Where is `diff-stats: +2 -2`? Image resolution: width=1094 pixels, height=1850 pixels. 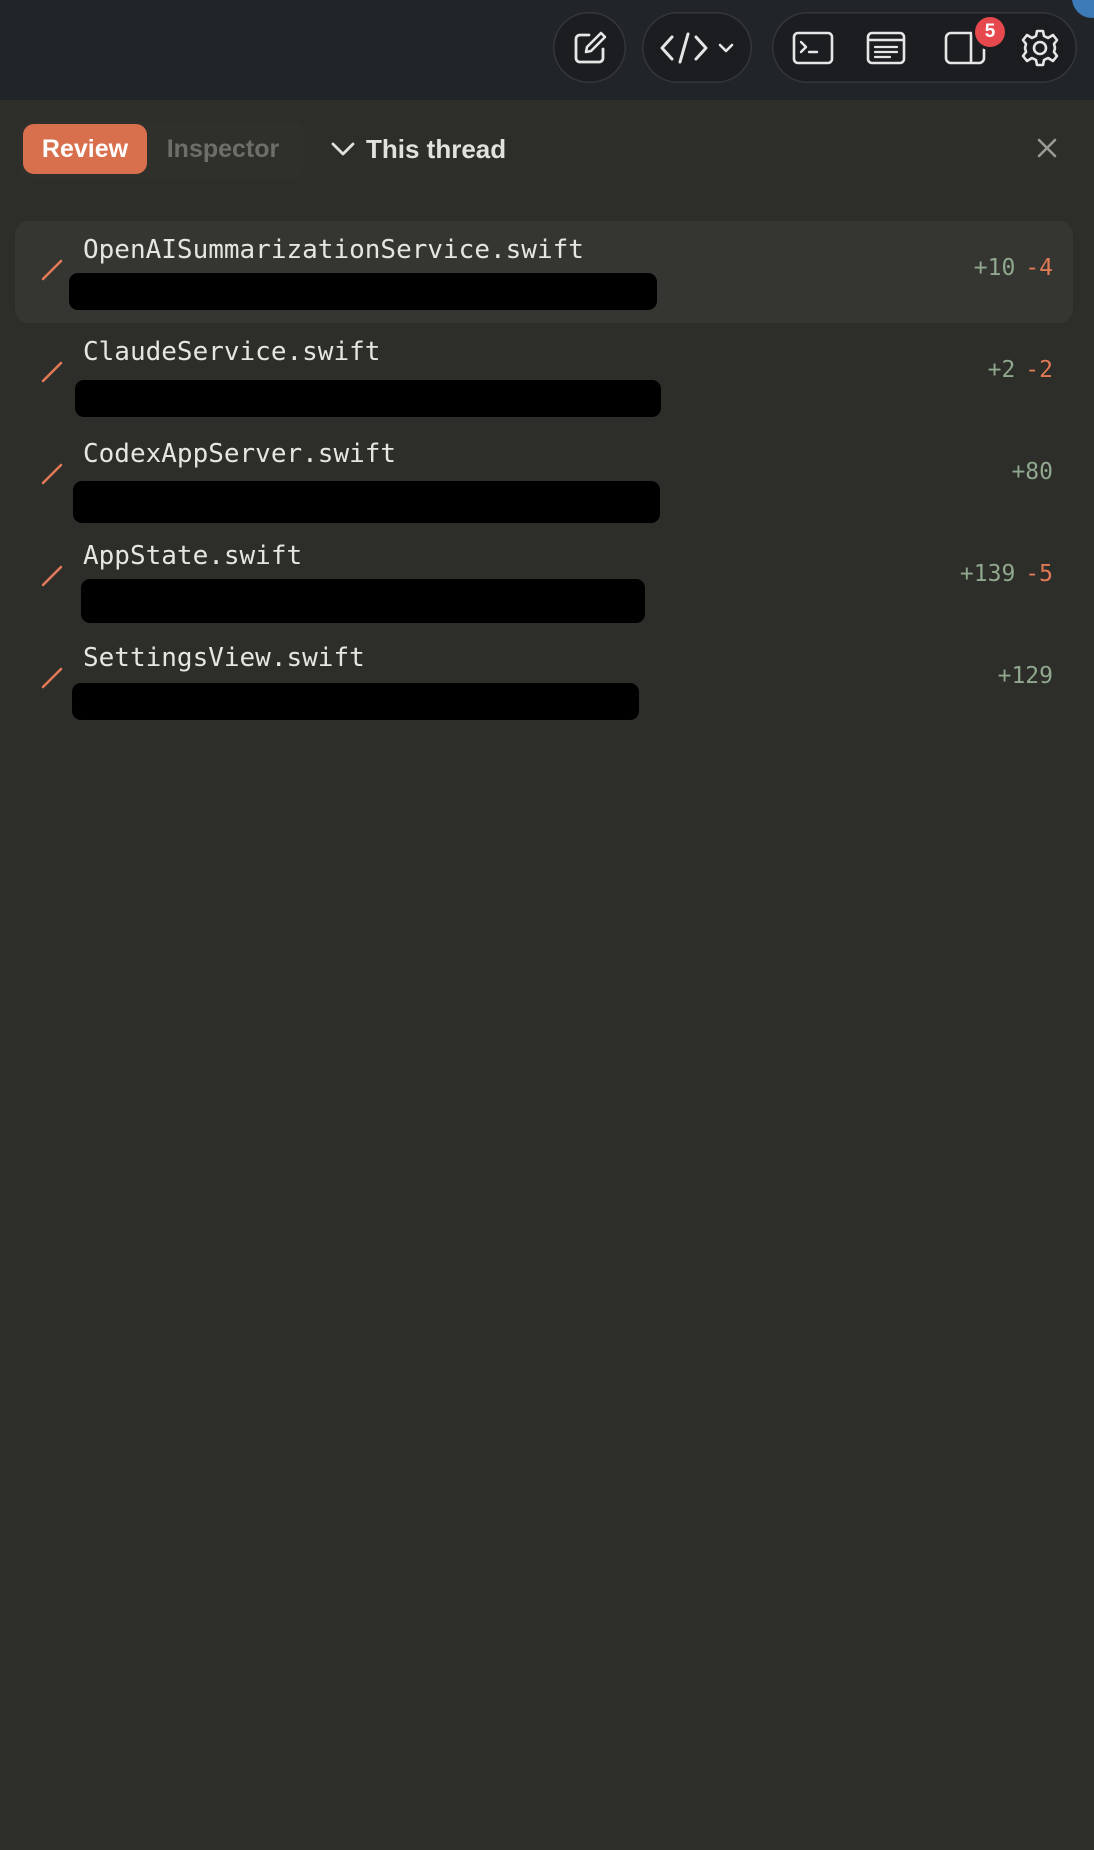 diff-stats: +2 -2 is located at coordinates (1020, 370).